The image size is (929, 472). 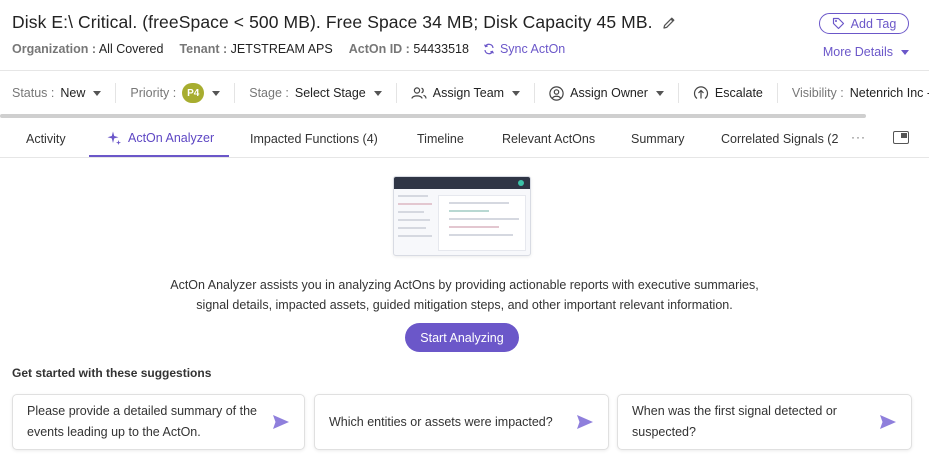 What do you see at coordinates (657, 138) in the screenshot?
I see `tab-summary: Summary` at bounding box center [657, 138].